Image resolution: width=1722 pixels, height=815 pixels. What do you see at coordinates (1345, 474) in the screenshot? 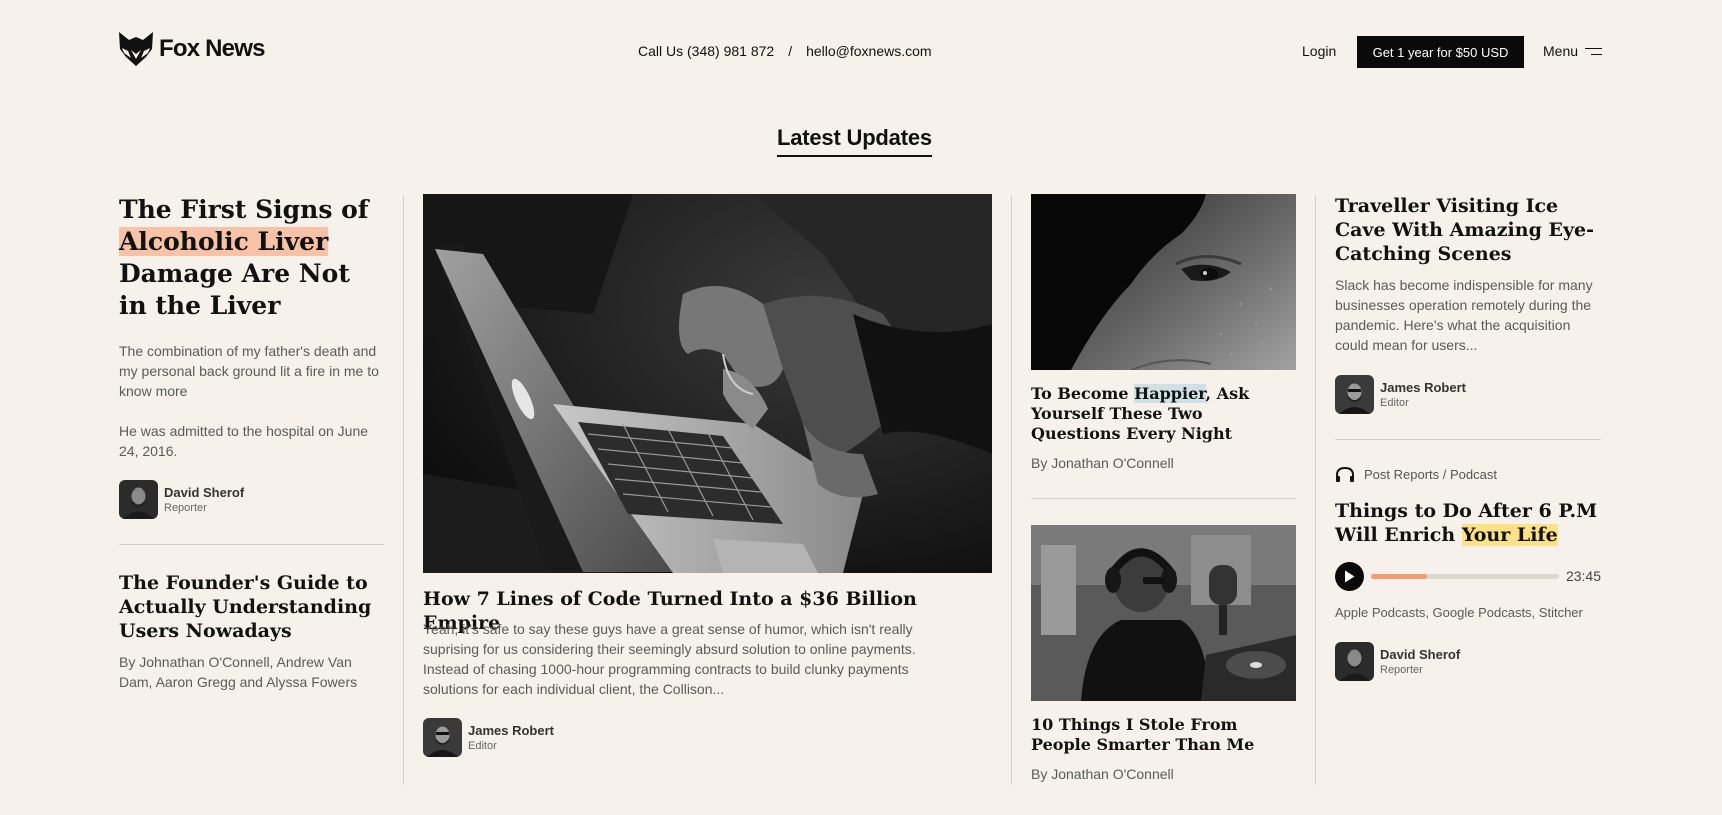
I see `headphones-icon` at bounding box center [1345, 474].